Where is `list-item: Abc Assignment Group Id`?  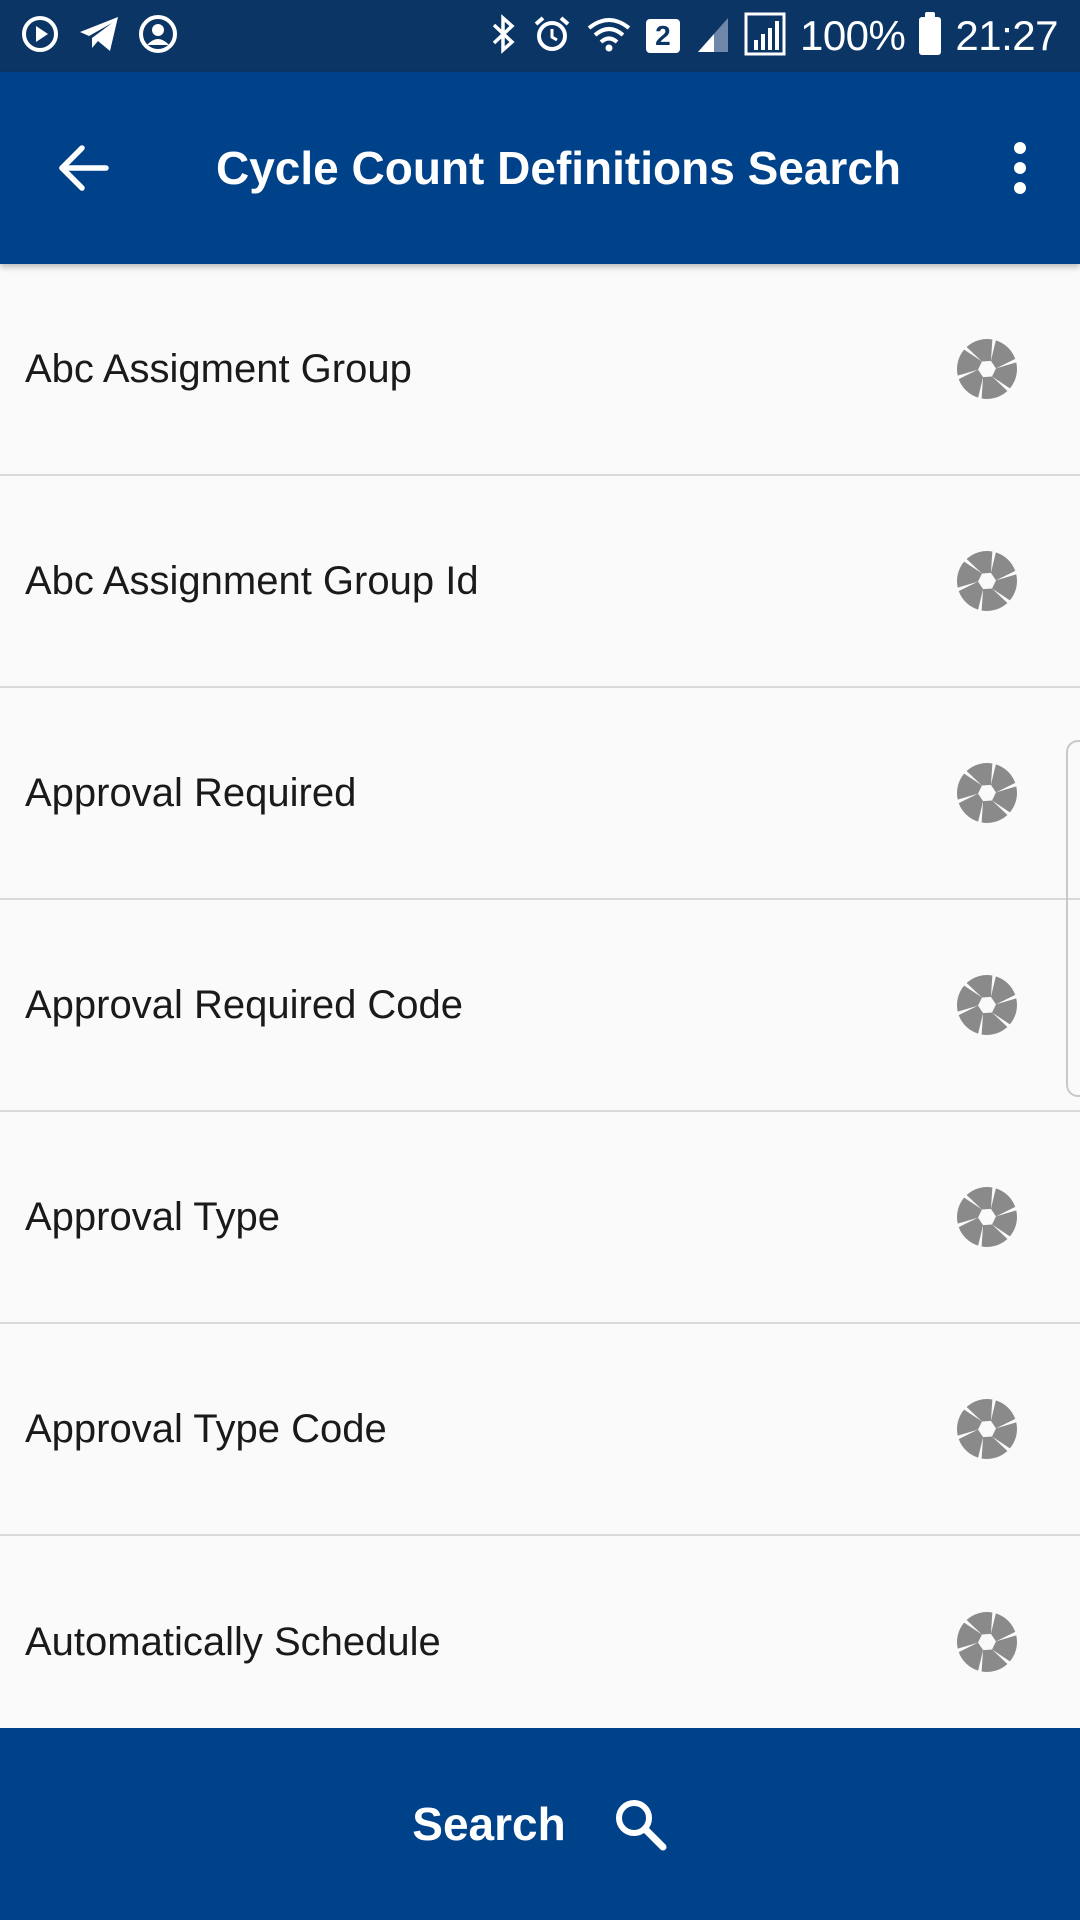 list-item: Abc Assignment Group Id is located at coordinates (540, 582).